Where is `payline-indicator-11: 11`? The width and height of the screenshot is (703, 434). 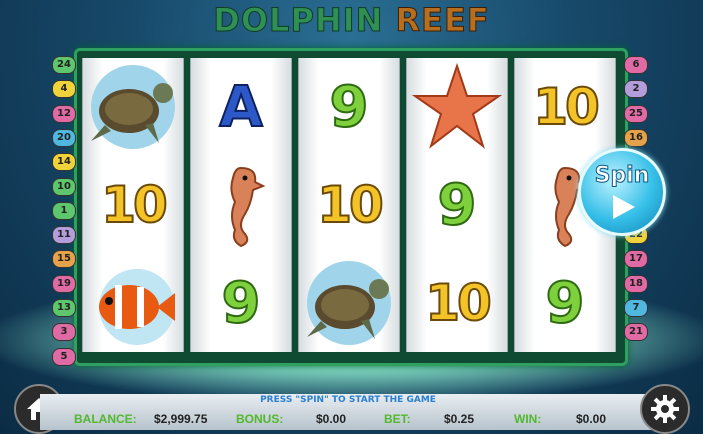
payline-indicator-11: 11 is located at coordinates (64, 235).